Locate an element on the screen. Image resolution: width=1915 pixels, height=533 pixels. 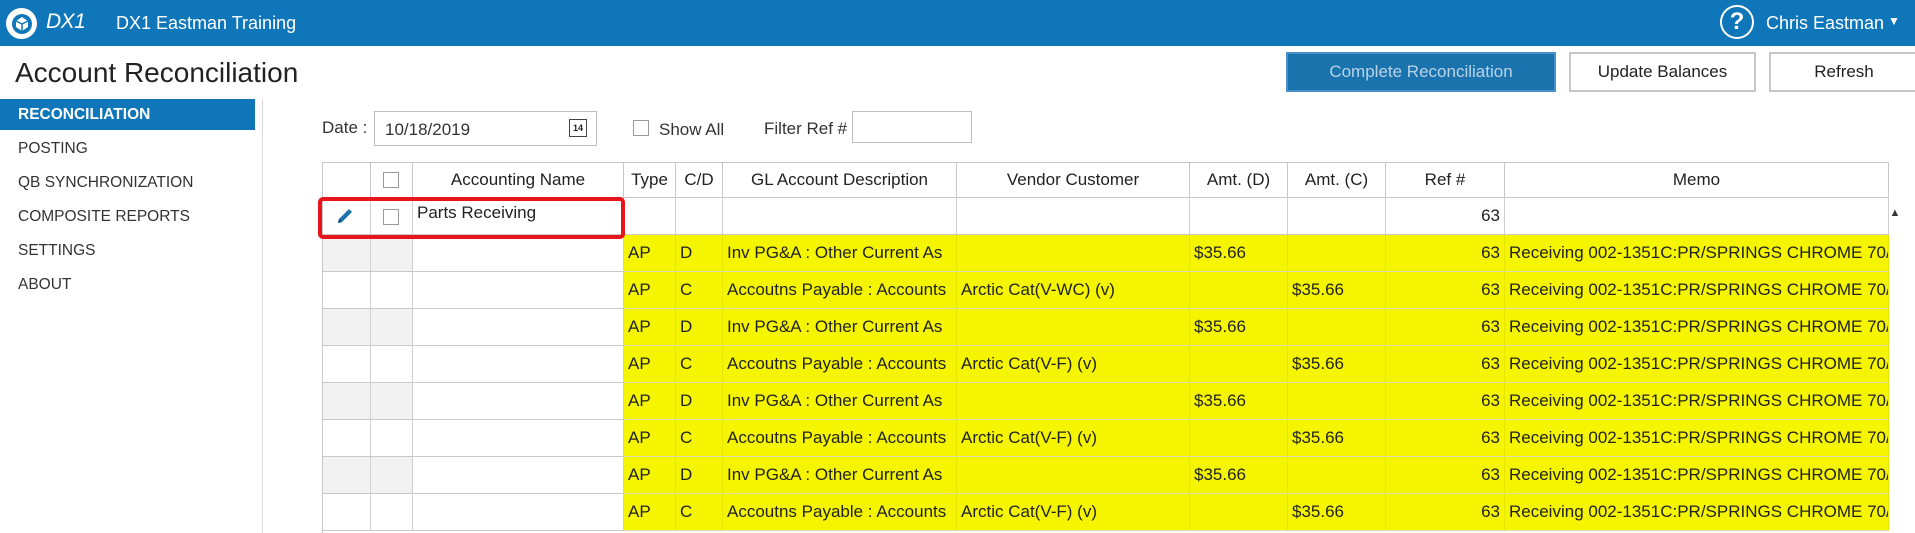
column-header-cd: C/D is located at coordinates (699, 180).